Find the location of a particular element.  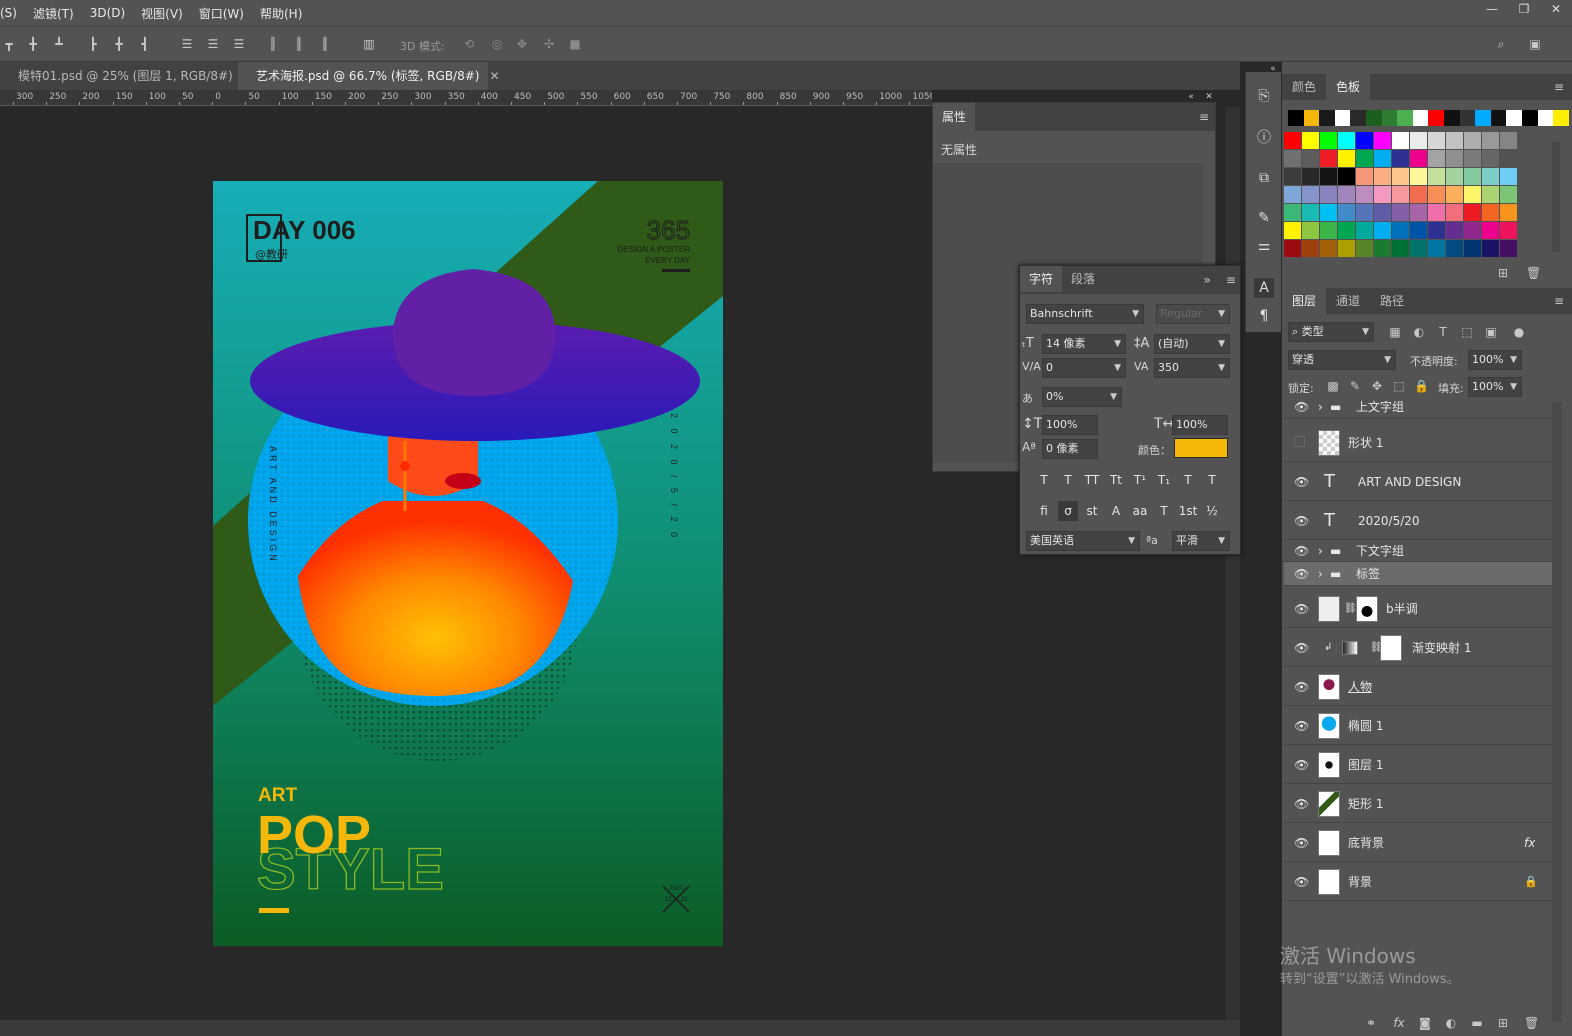

minimize-icon: — is located at coordinates (1492, 11).